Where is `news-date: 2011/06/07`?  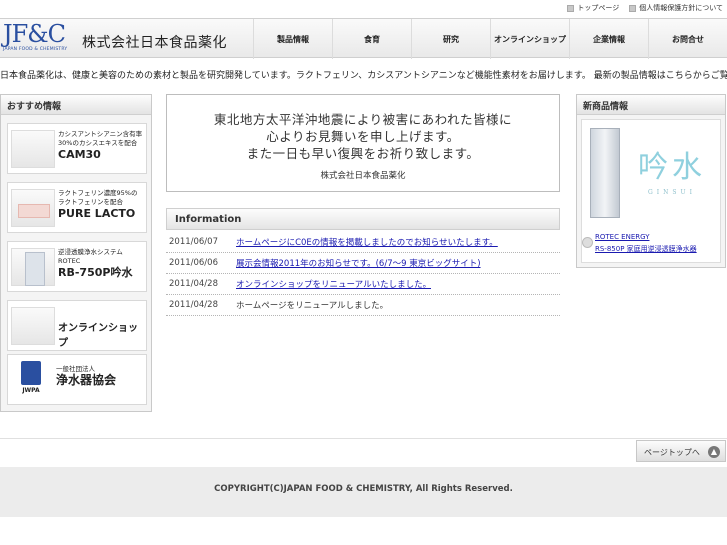 news-date: 2011/06/07 is located at coordinates (193, 242).